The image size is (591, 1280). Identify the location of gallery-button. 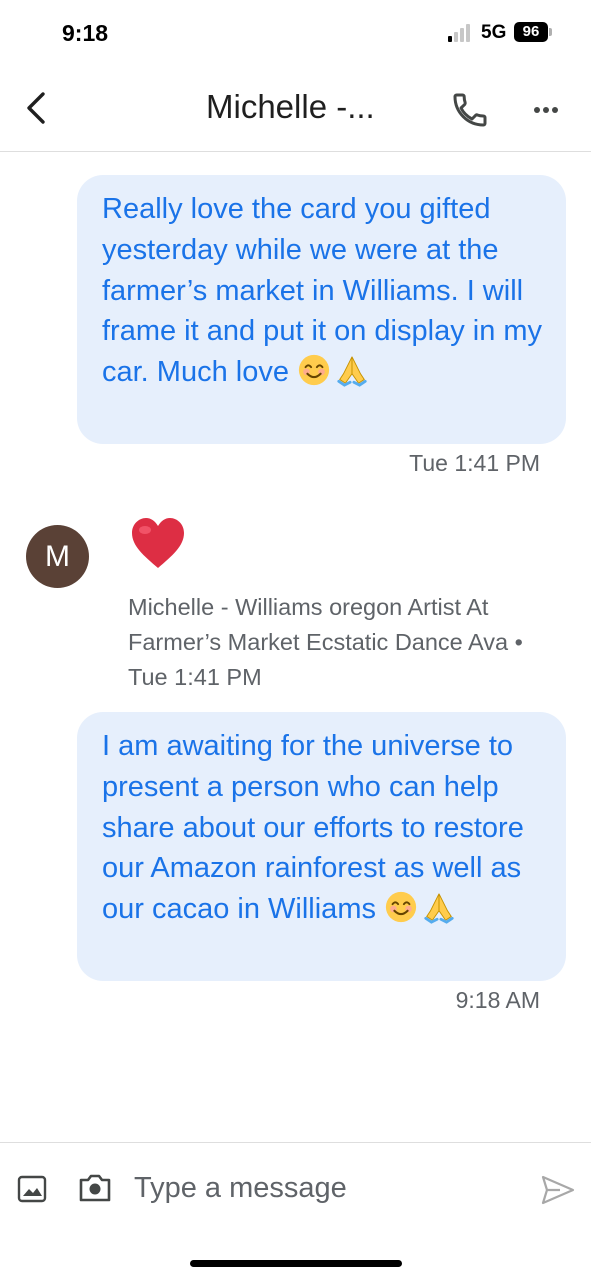
(32, 1189).